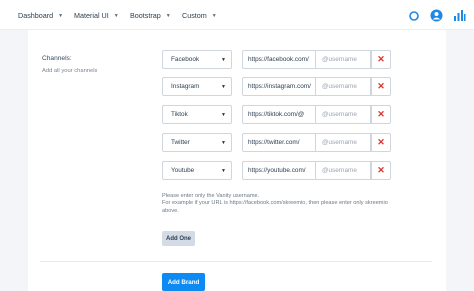 The image size is (474, 291). I want to click on add-brand-button: Add Brand, so click(183, 282).